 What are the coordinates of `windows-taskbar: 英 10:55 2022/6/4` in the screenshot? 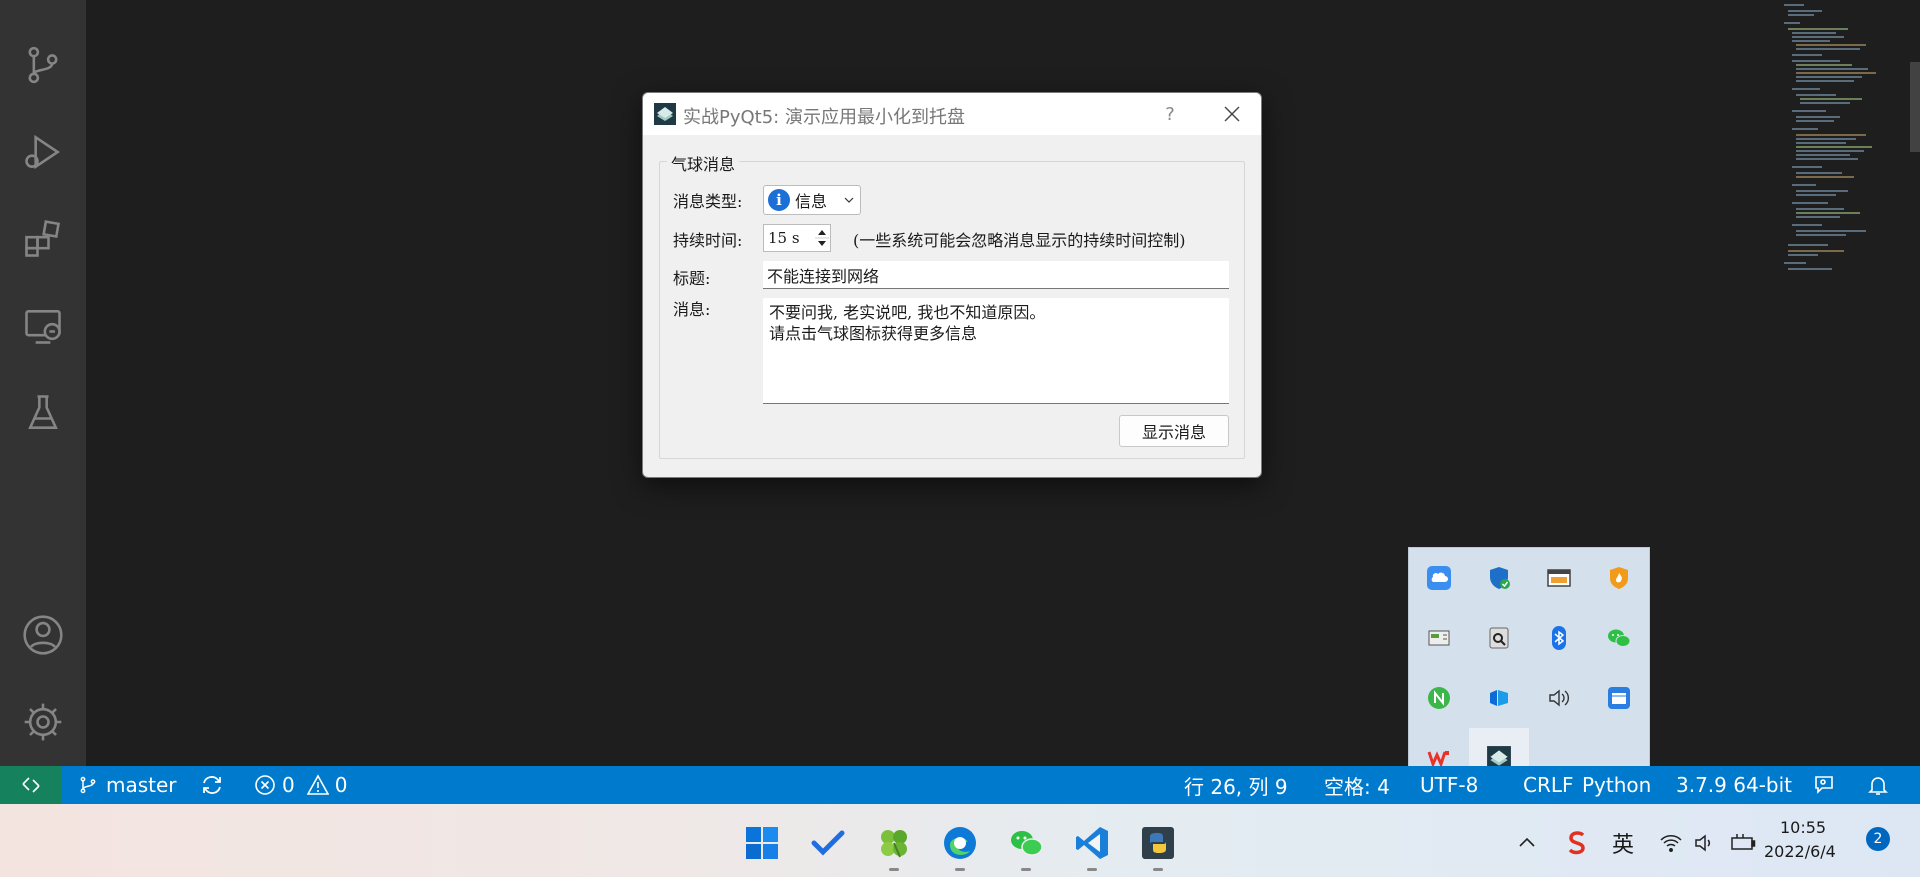 It's located at (960, 840).